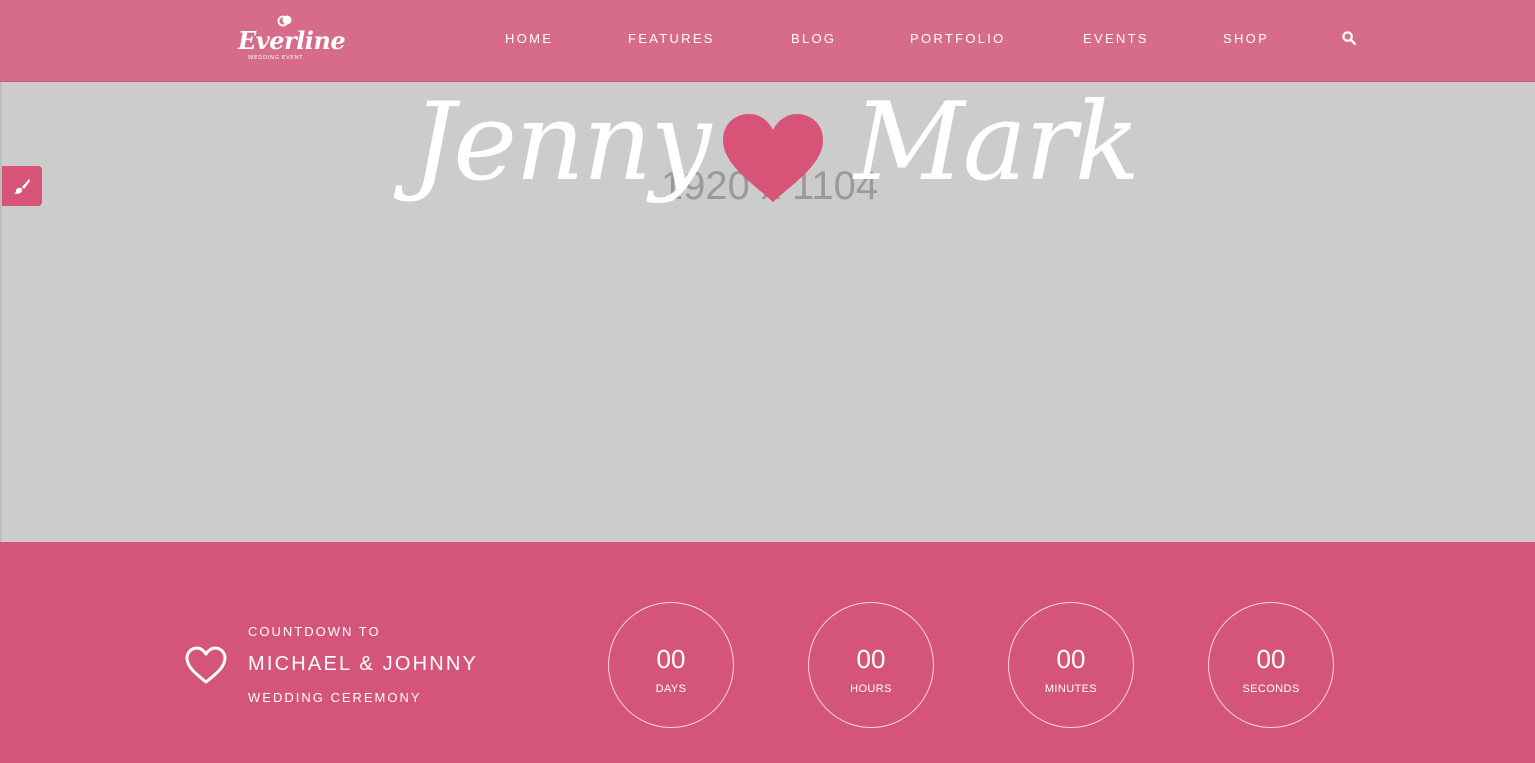 The width and height of the screenshot is (1535, 763). I want to click on seconds-value: 00, so click(1271, 659).